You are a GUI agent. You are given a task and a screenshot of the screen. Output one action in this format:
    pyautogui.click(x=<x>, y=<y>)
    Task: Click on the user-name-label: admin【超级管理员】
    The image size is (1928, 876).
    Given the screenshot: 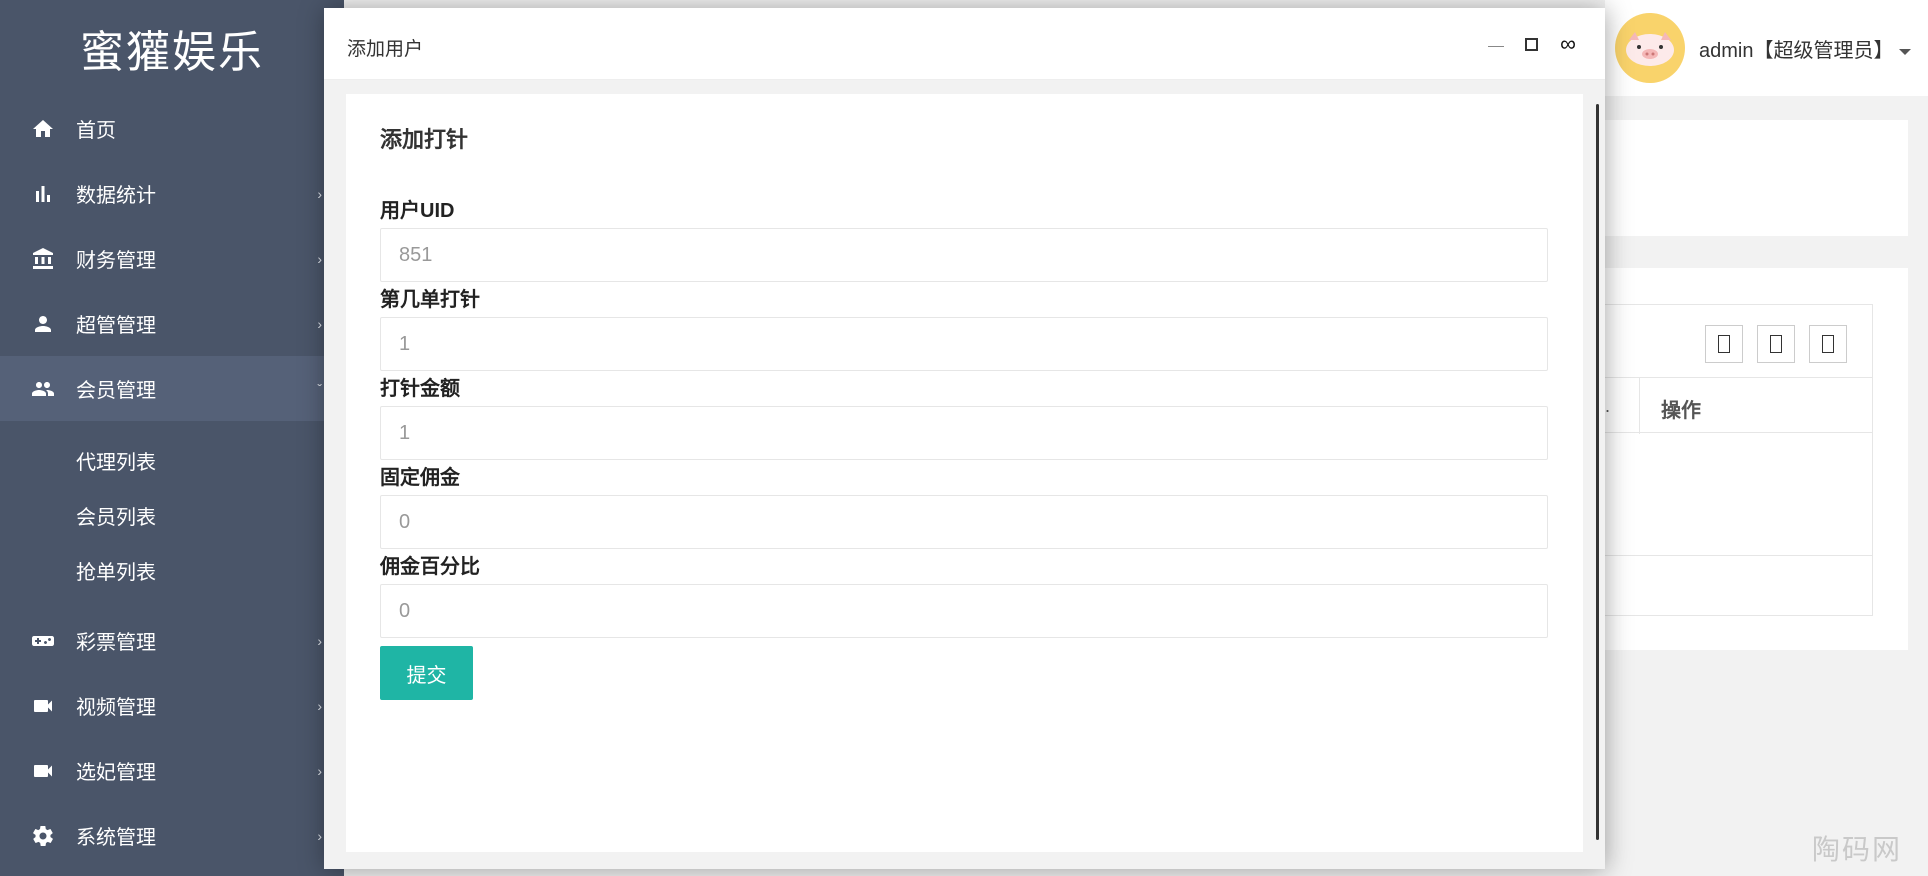 What is the action you would take?
    pyautogui.click(x=1796, y=51)
    